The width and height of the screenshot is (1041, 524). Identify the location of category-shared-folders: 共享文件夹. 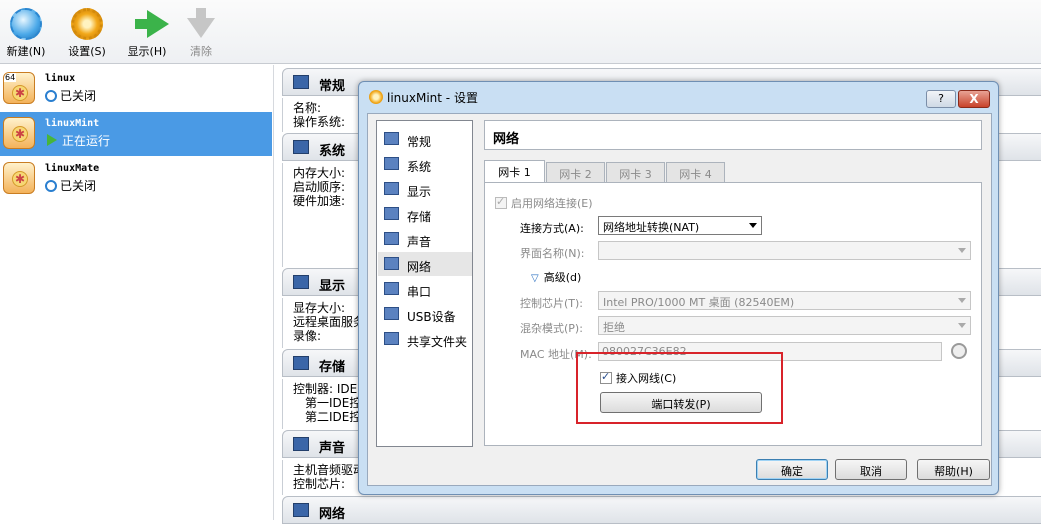
(425, 339).